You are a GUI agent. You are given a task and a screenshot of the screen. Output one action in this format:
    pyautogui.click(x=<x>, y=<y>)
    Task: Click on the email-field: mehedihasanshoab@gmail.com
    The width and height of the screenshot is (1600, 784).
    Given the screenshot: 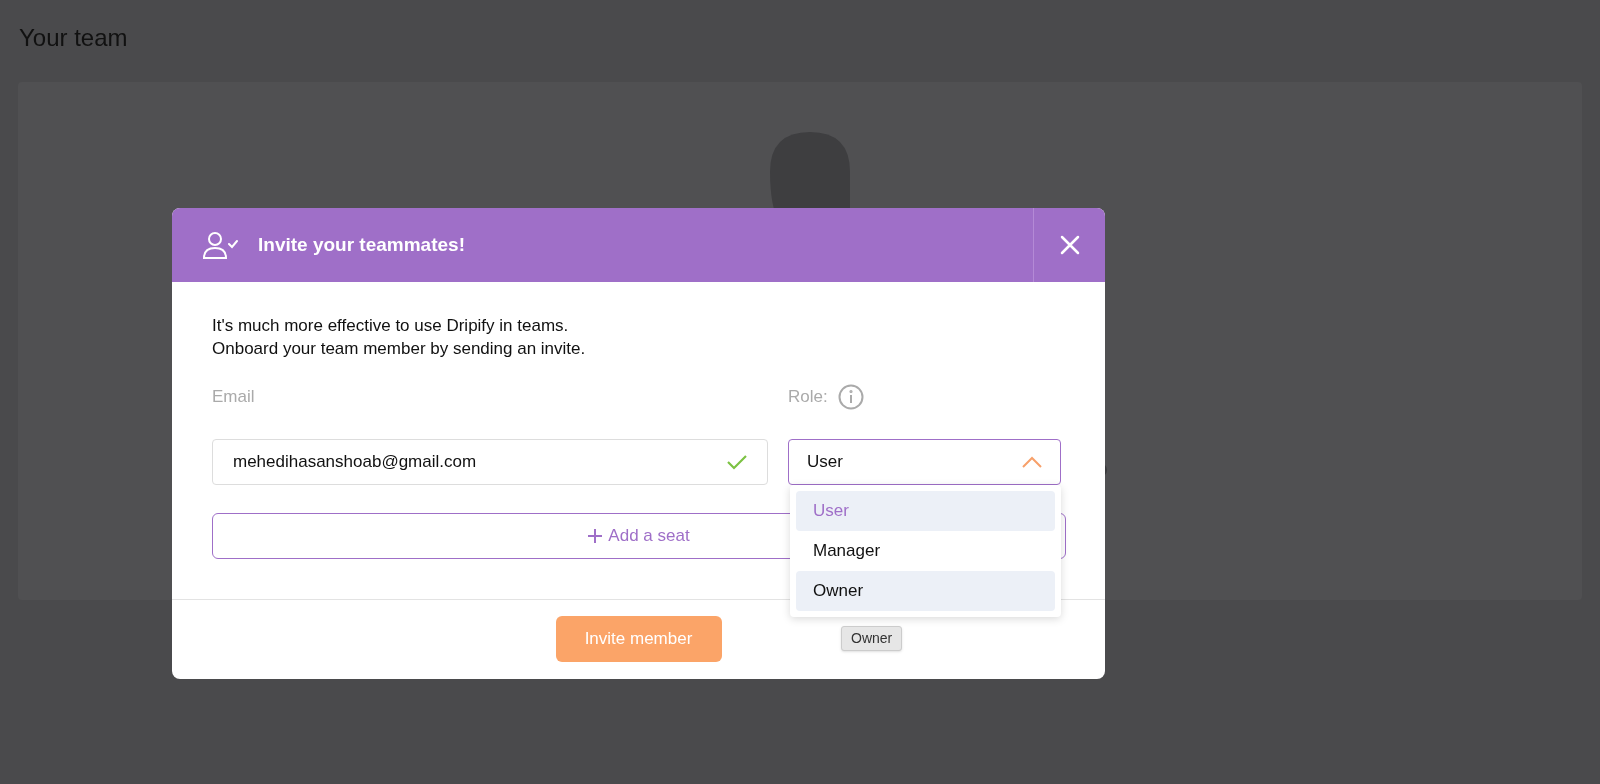 What is the action you would take?
    pyautogui.click(x=490, y=462)
    